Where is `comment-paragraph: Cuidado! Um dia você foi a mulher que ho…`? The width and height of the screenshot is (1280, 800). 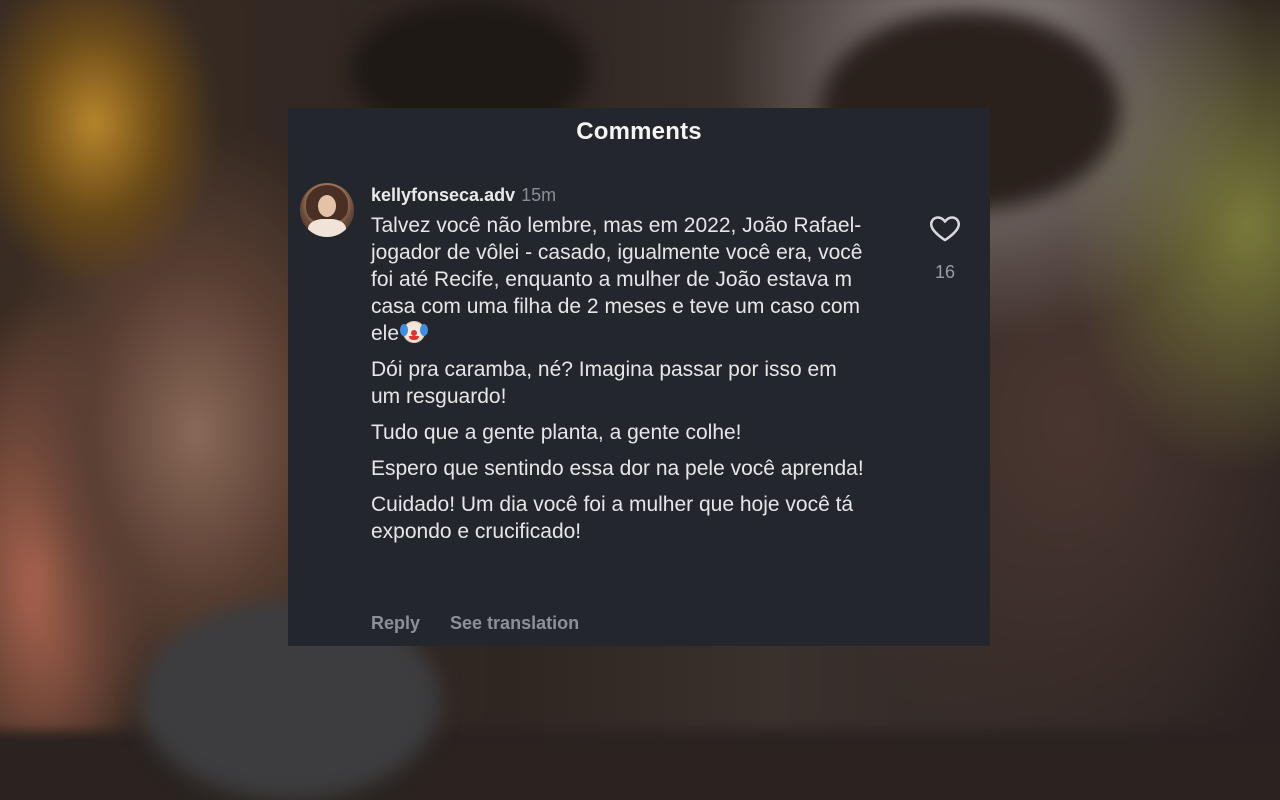
comment-paragraph: Cuidado! Um dia você foi a mulher que ho… is located at coordinates (612, 518).